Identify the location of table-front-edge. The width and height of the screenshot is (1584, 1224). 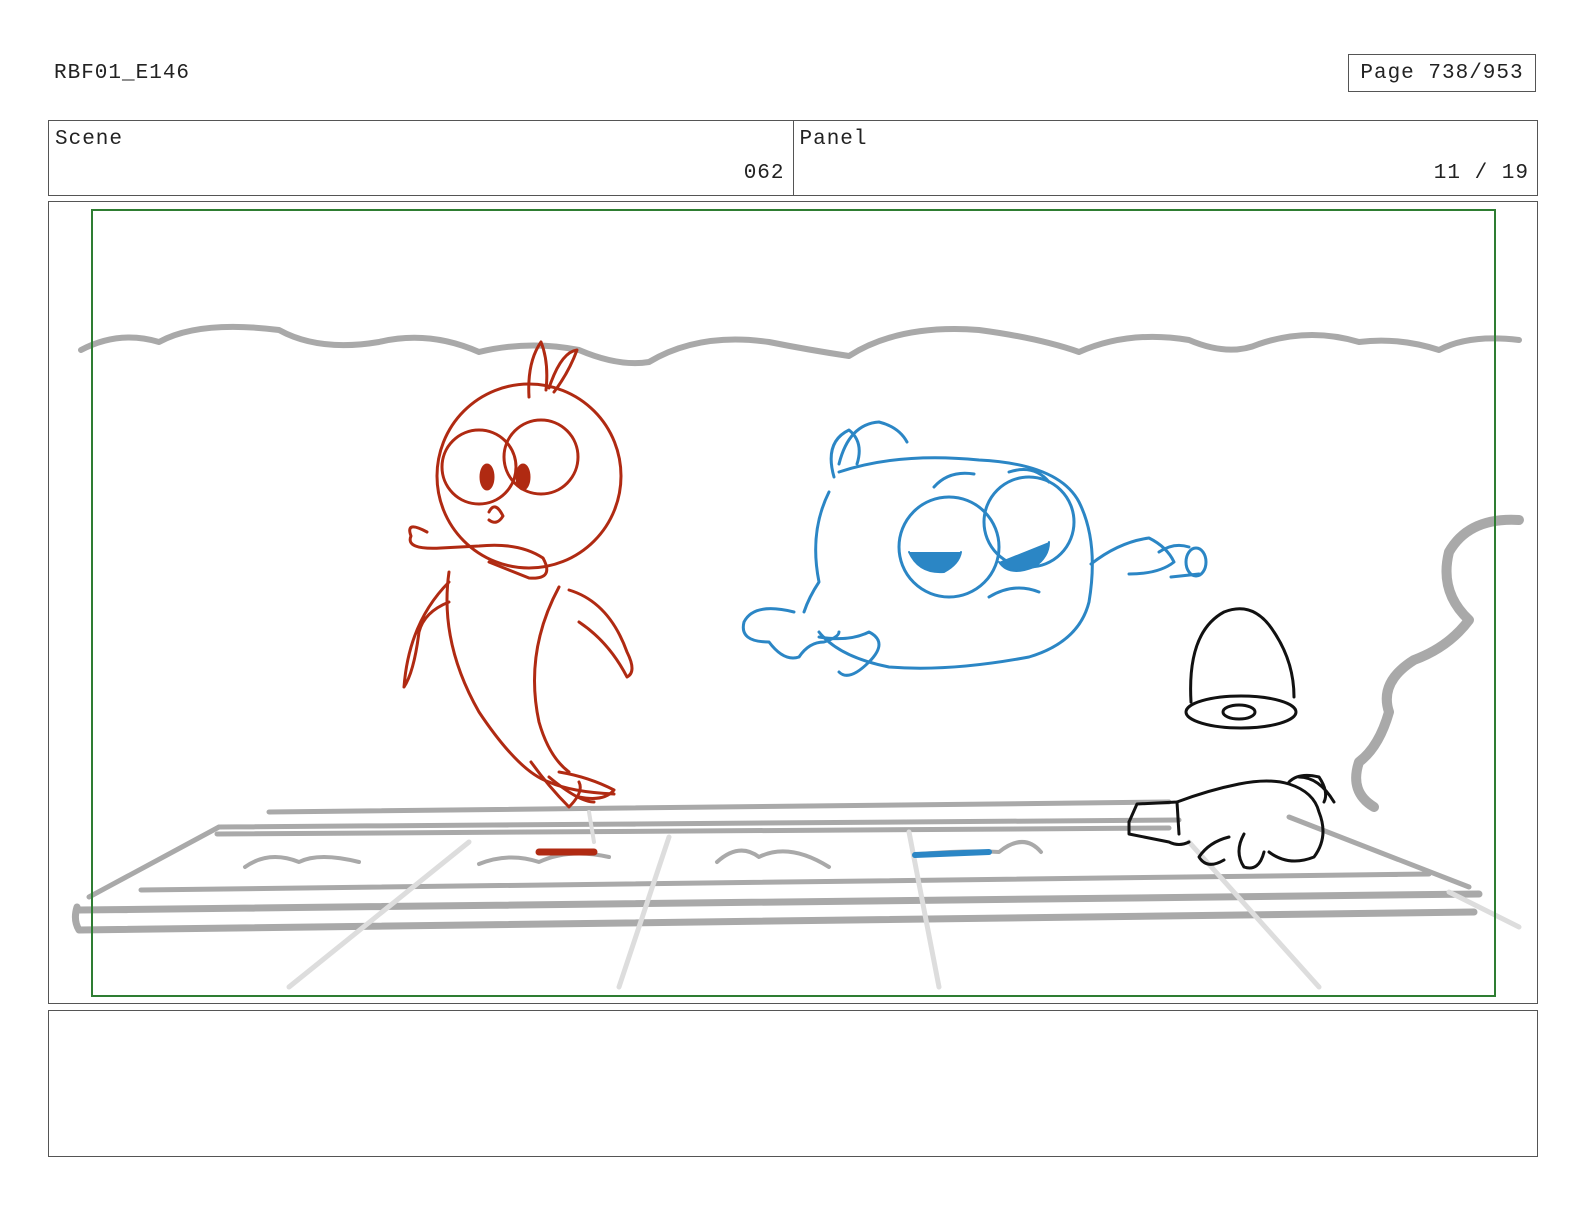
(777, 912).